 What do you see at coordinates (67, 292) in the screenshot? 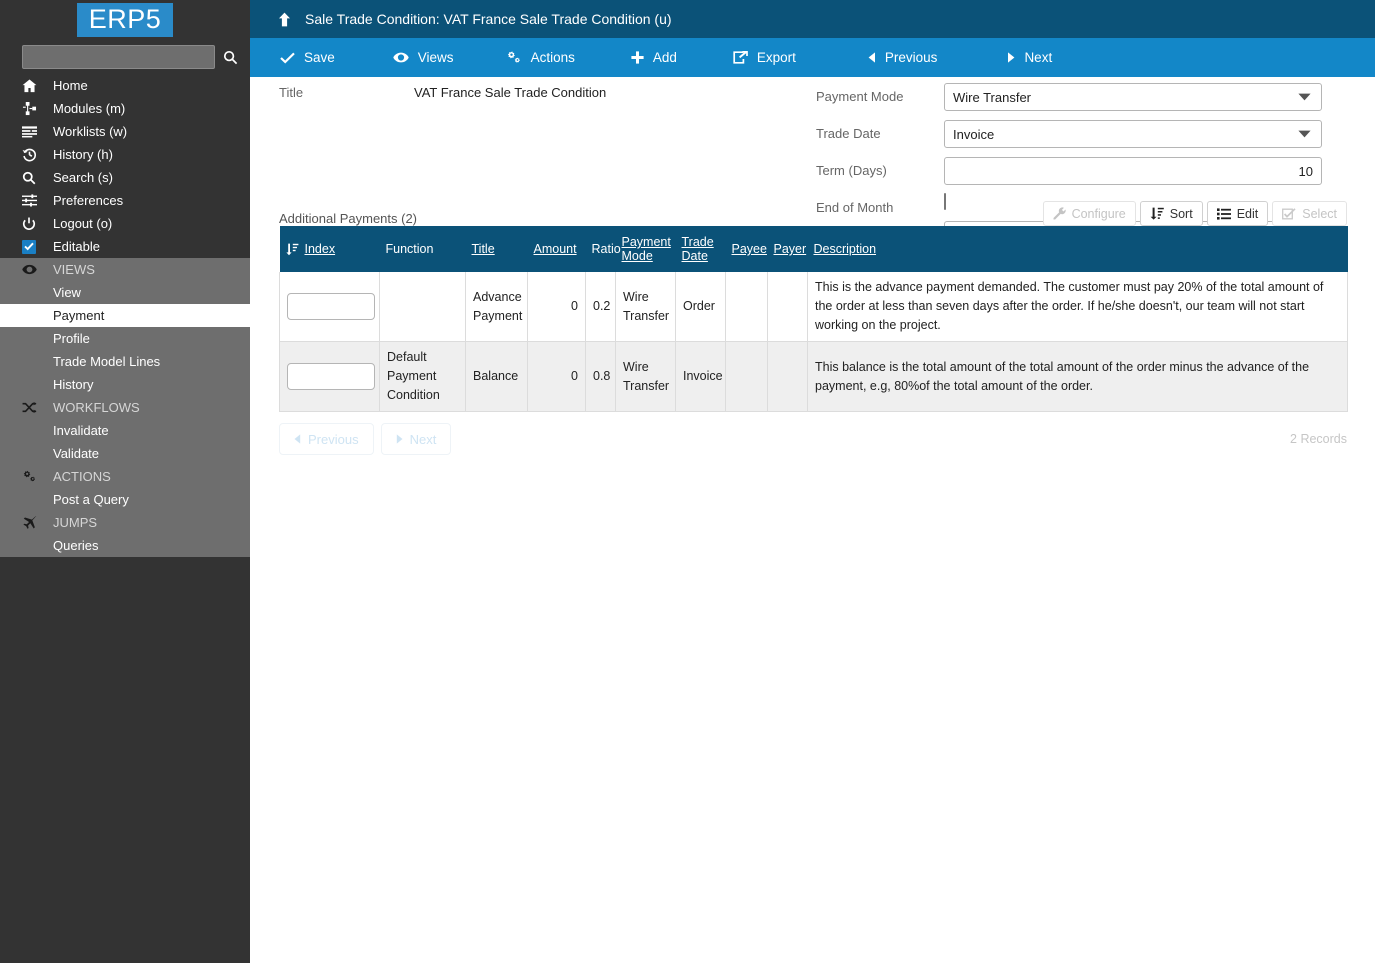
I see `sidebar-item-label: View` at bounding box center [67, 292].